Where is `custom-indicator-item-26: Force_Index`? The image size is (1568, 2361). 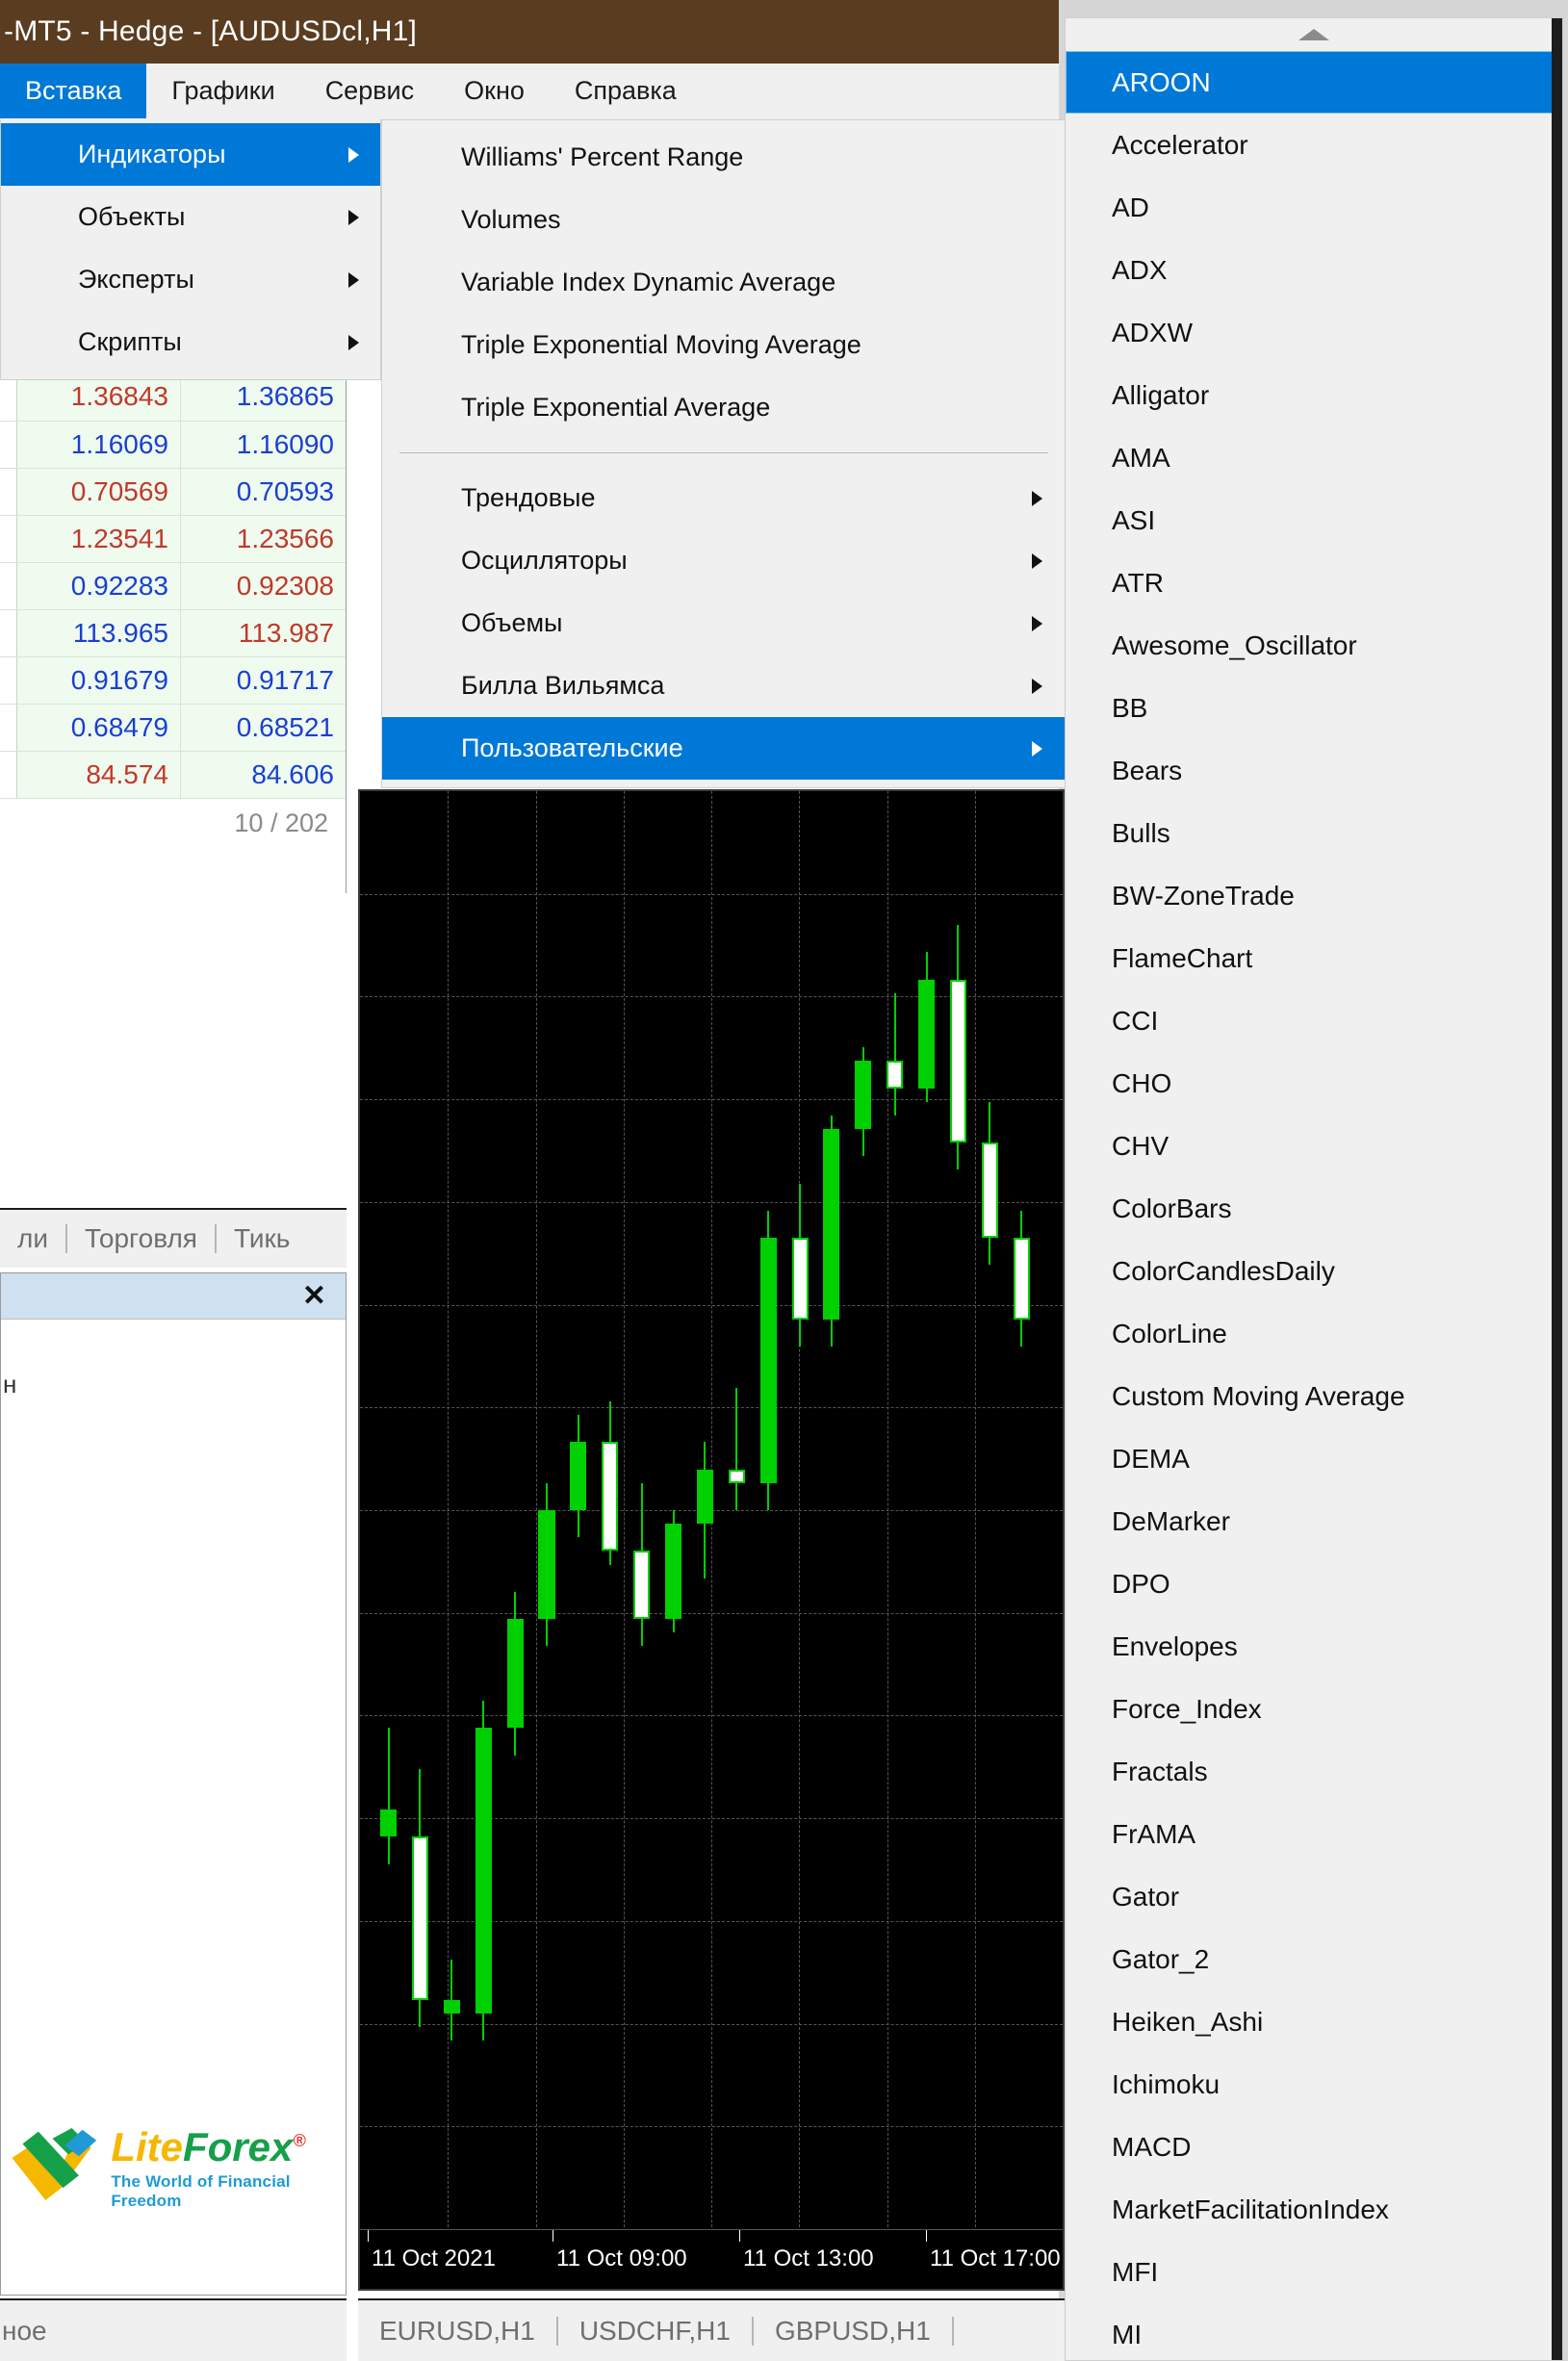
custom-indicator-item-26: Force_Index is located at coordinates (1314, 1709).